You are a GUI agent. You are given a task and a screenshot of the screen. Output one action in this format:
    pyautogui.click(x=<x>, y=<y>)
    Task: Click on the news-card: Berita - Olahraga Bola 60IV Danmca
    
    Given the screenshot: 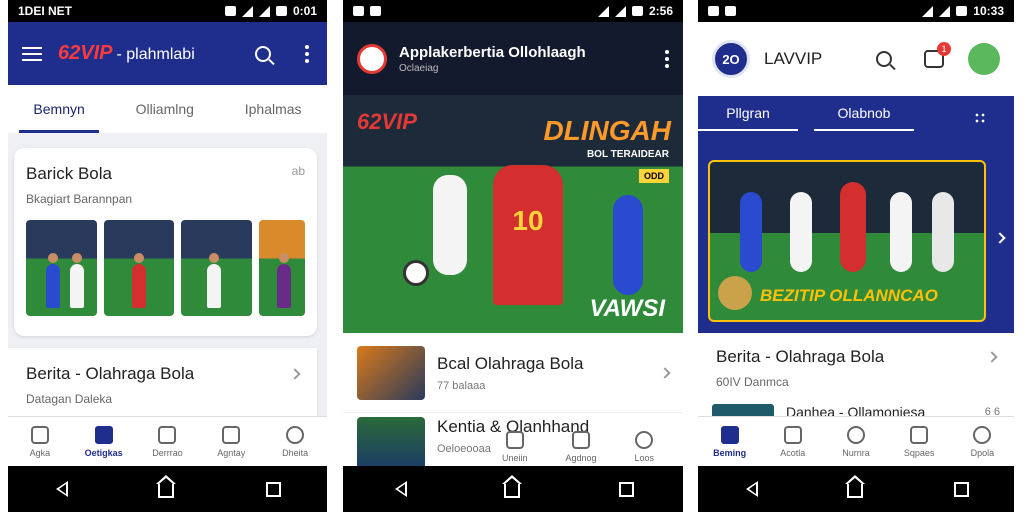 What is the action you would take?
    pyautogui.click(x=856, y=368)
    